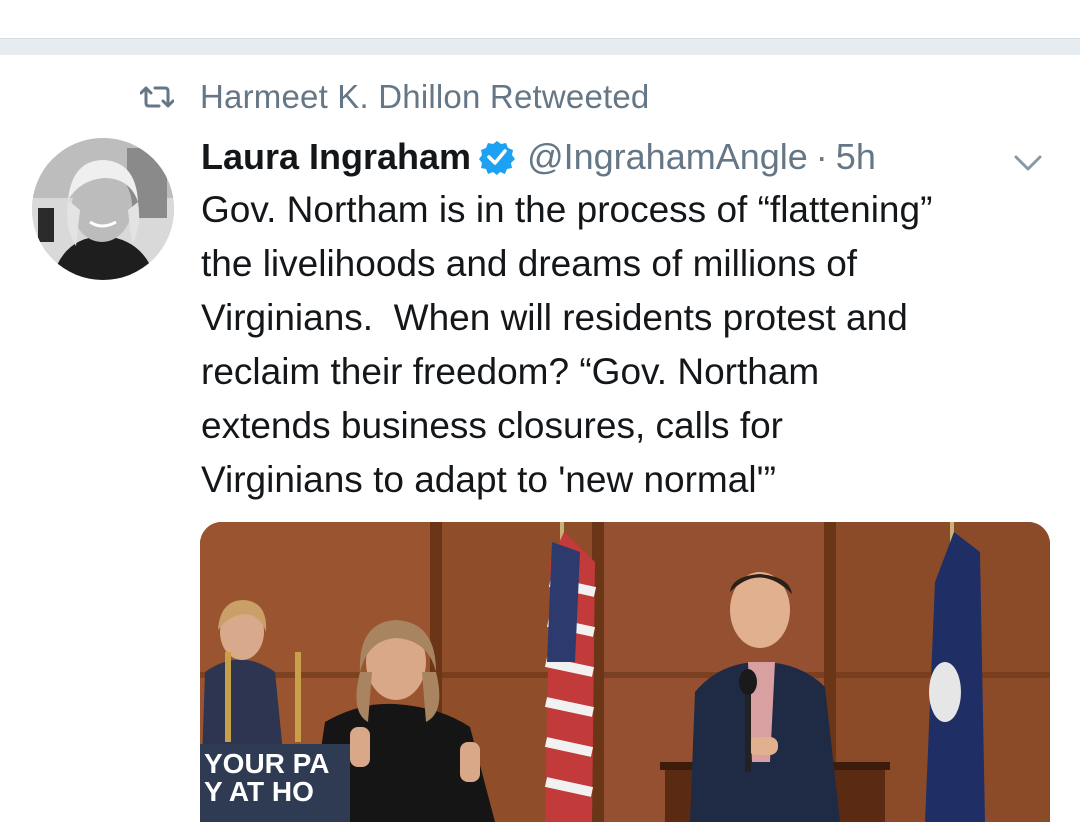 The image size is (1080, 822). I want to click on author-name: Laura Ingraham, so click(336, 157).